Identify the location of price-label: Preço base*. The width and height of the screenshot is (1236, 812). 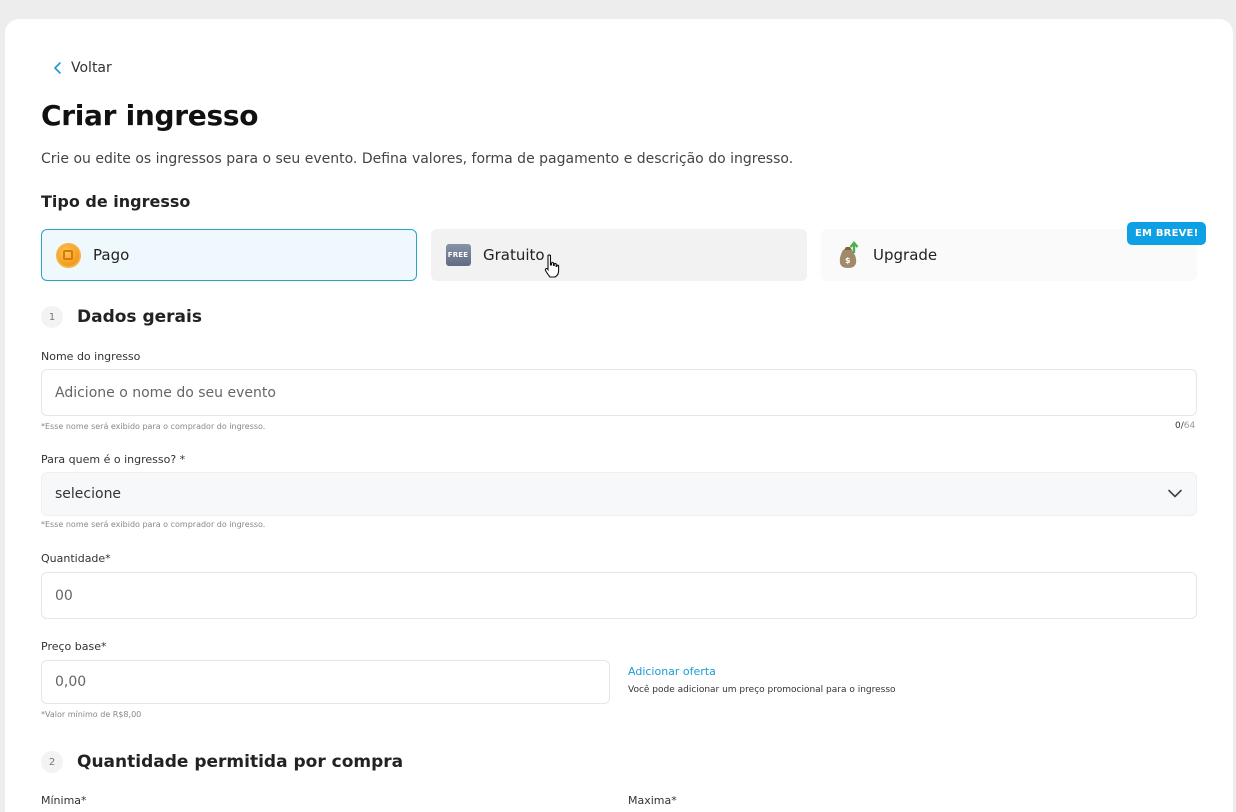
(74, 646).